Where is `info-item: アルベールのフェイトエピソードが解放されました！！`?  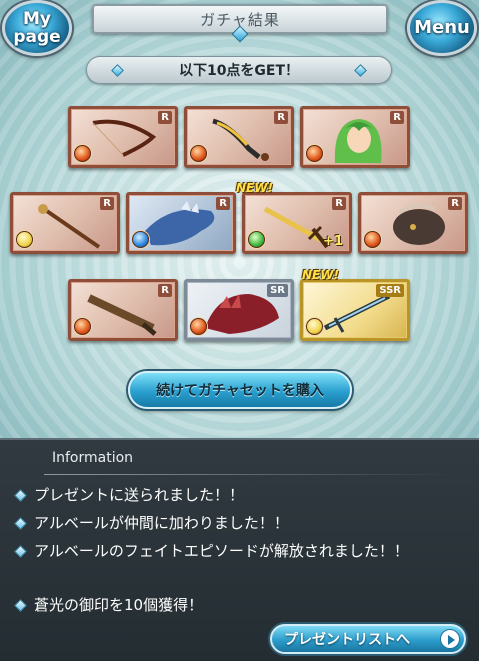 info-item: アルベールのフェイトエピソードが解放されました！！ is located at coordinates (234, 551).